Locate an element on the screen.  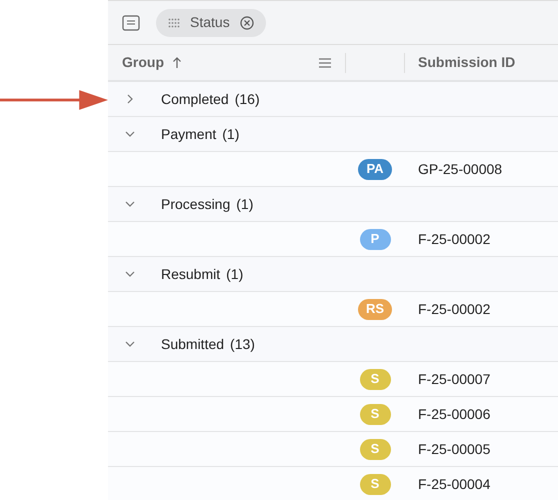
close-icon is located at coordinates (247, 23).